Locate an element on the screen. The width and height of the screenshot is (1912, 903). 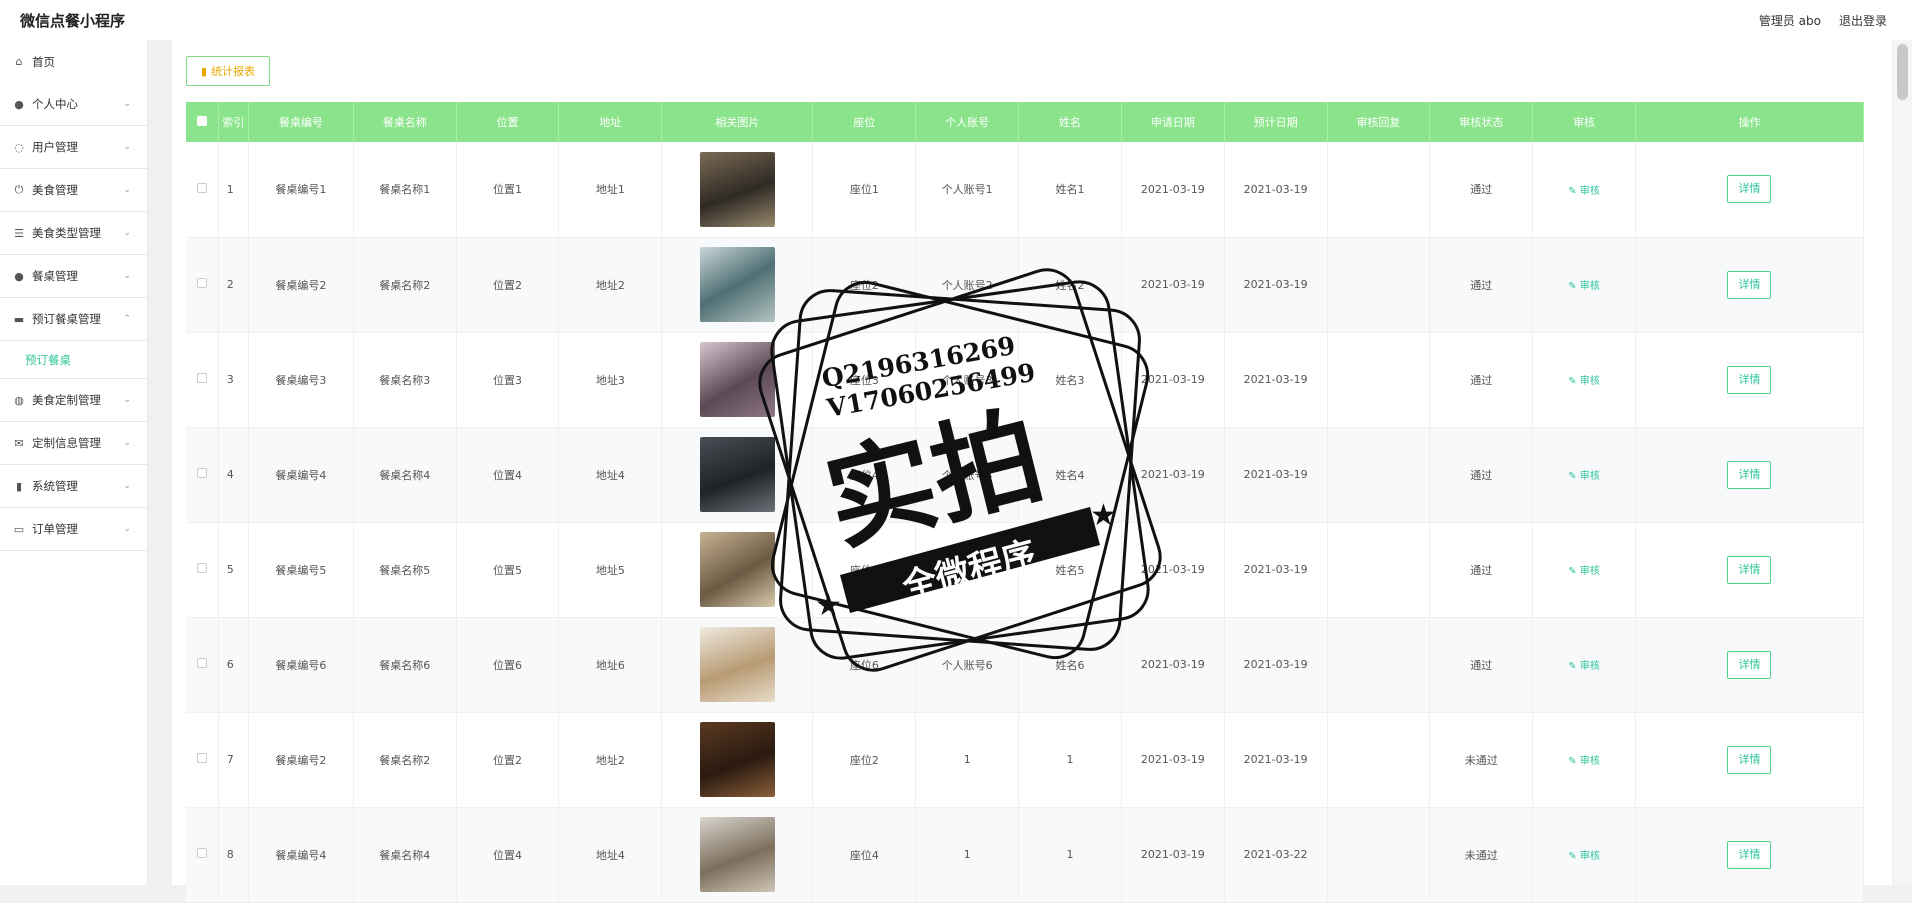
action-cell: 详情 is located at coordinates (1750, 570).